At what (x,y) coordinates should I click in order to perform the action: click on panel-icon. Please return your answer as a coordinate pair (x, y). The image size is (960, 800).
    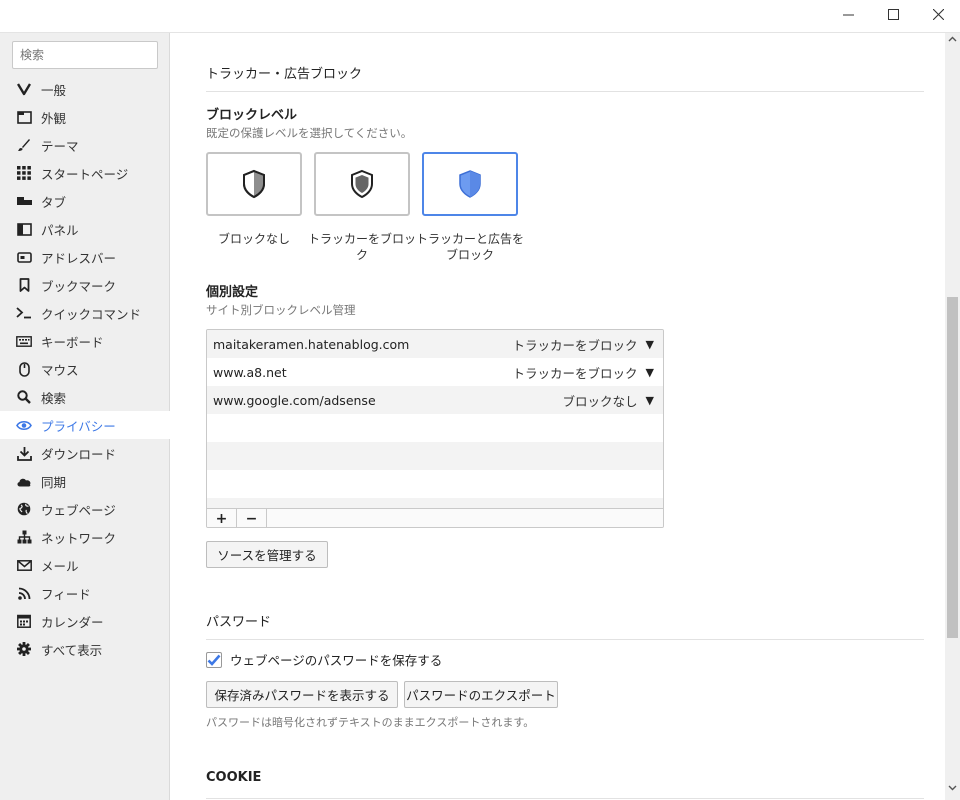
    Looking at the image, I should click on (24, 229).